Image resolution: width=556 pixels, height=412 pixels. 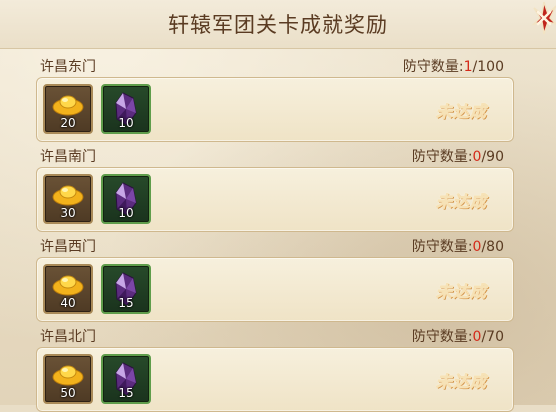 I want to click on panel-header: 轩辕军团关卡成就奖励, so click(x=278, y=24).